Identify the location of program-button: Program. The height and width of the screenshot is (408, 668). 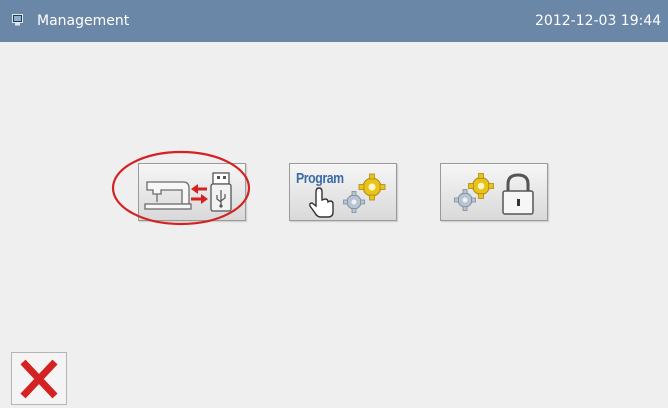
(343, 192).